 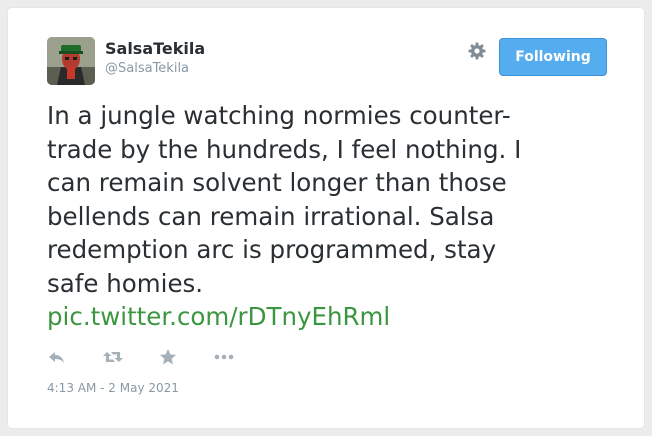 I want to click on tweet-media-link: pic.twitter.com/rDTnyEhRml, so click(x=218, y=316).